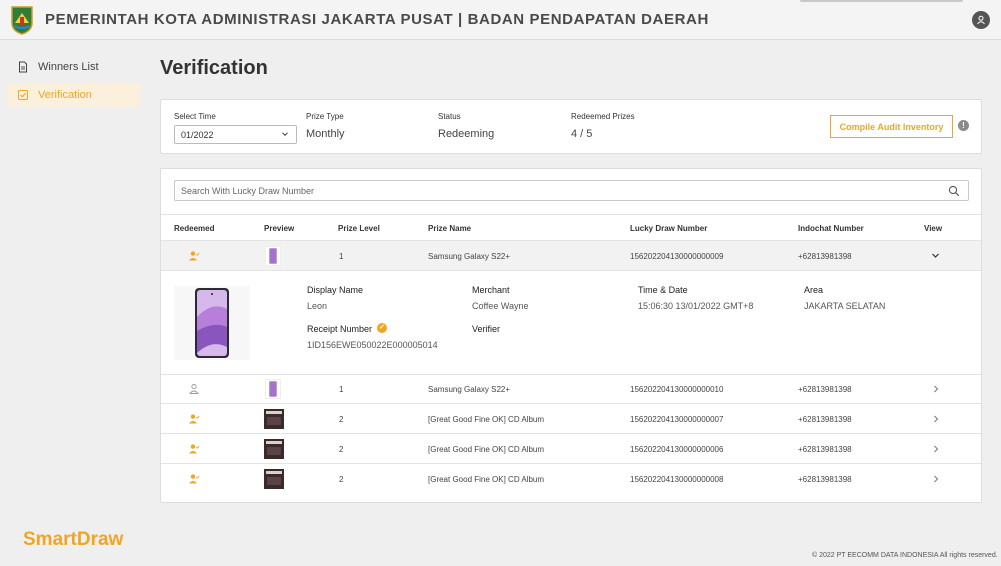  What do you see at coordinates (677, 256) in the screenshot?
I see `lucky-draw-number: 156202204130000000009` at bounding box center [677, 256].